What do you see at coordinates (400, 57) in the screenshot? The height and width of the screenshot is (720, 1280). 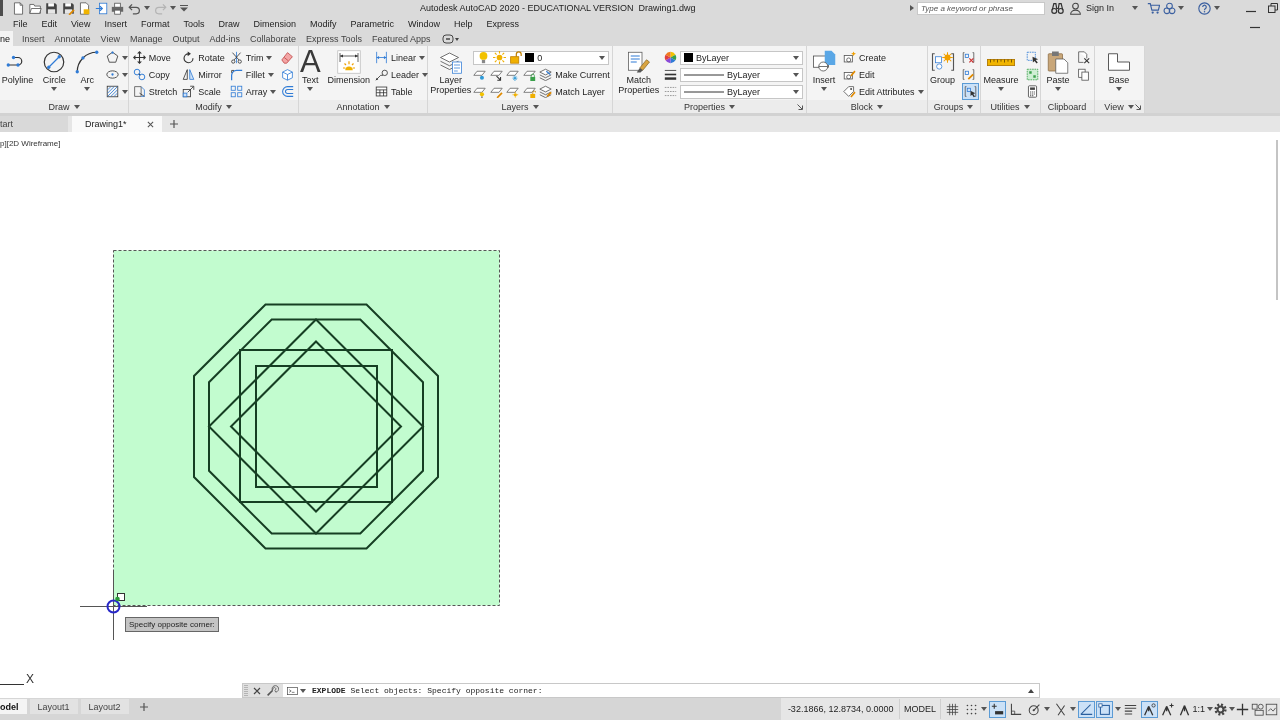 I see `ribbon-button: Linear` at bounding box center [400, 57].